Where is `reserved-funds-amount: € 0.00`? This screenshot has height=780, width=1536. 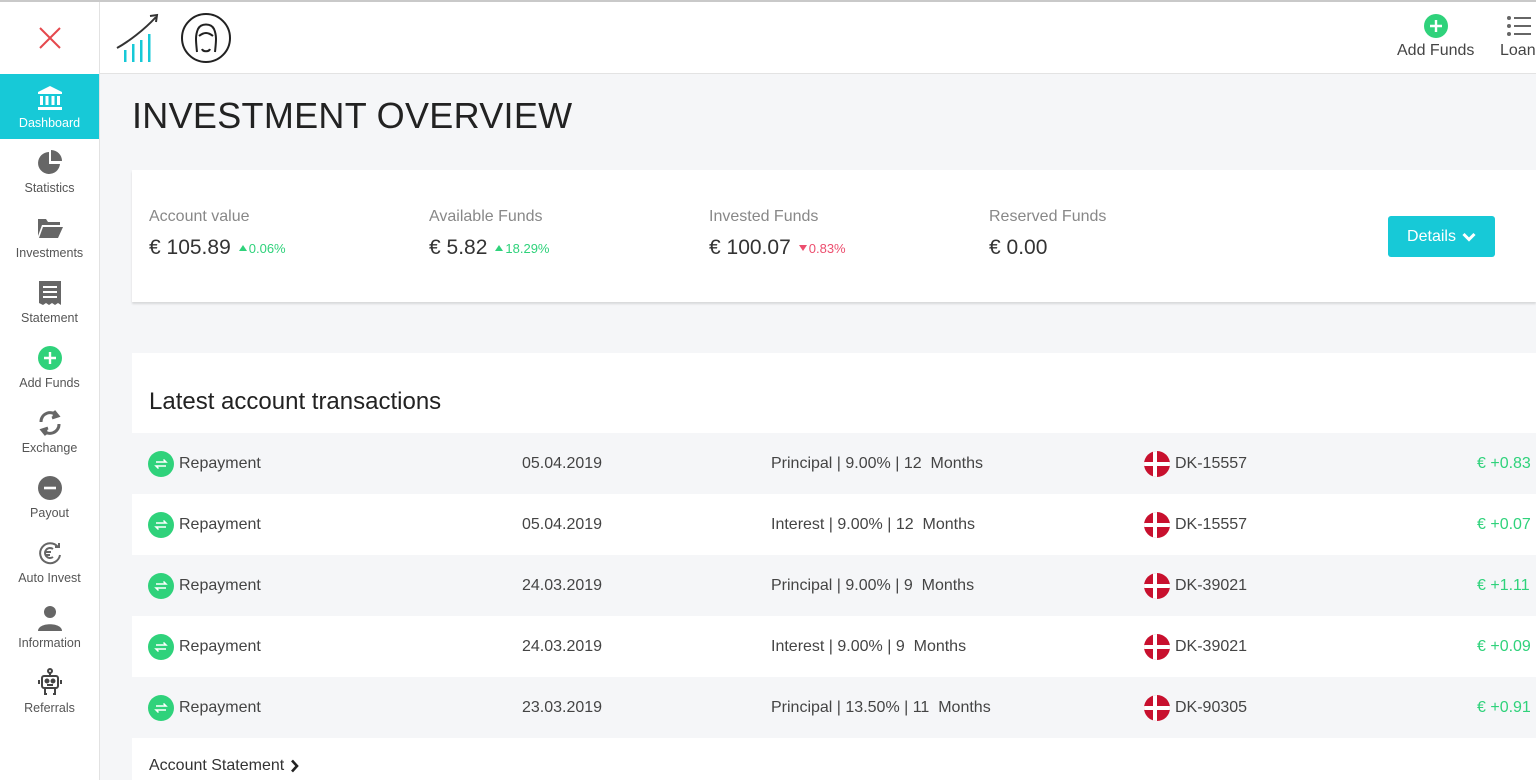 reserved-funds-amount: € 0.00 is located at coordinates (1018, 247).